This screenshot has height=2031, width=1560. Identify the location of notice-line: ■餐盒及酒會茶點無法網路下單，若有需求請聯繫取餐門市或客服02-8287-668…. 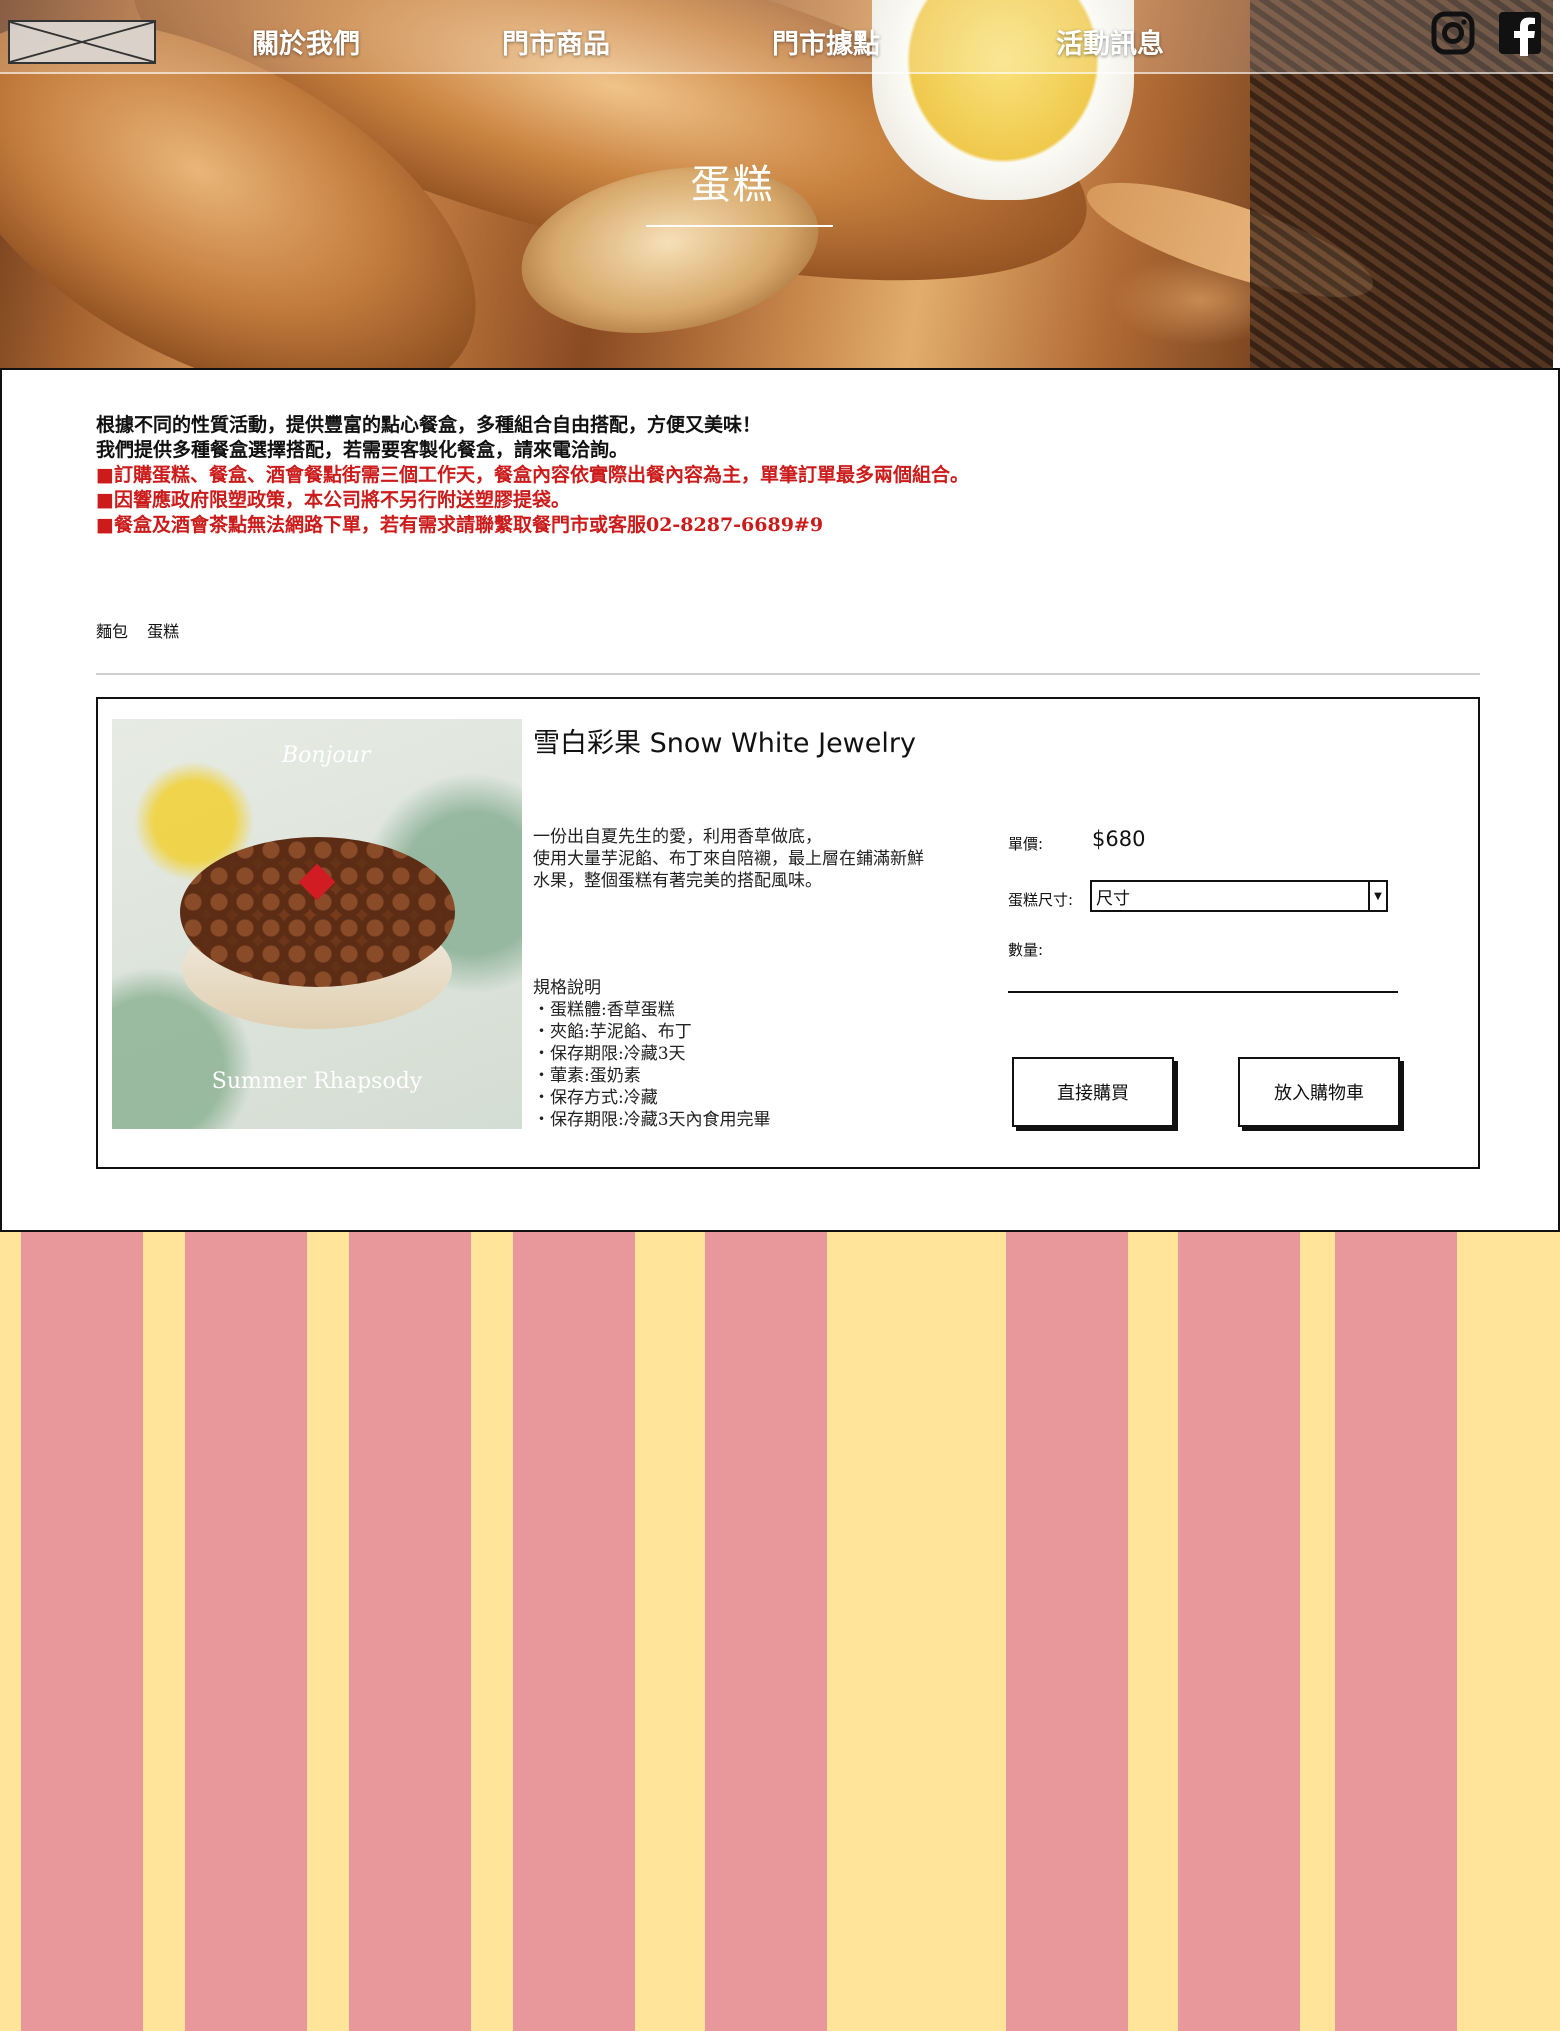
(460, 525).